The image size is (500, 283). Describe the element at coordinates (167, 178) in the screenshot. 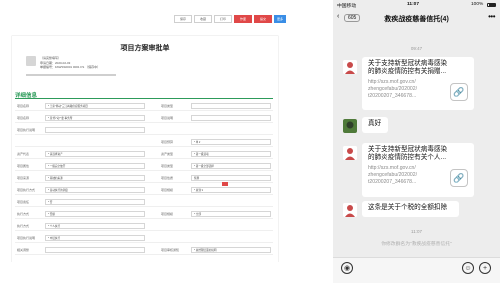

I see `field-label: 项目性质` at that location.